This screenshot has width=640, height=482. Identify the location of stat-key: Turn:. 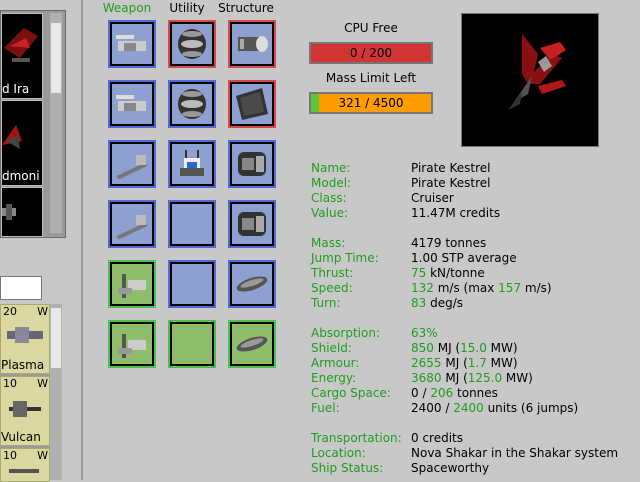
(326, 303).